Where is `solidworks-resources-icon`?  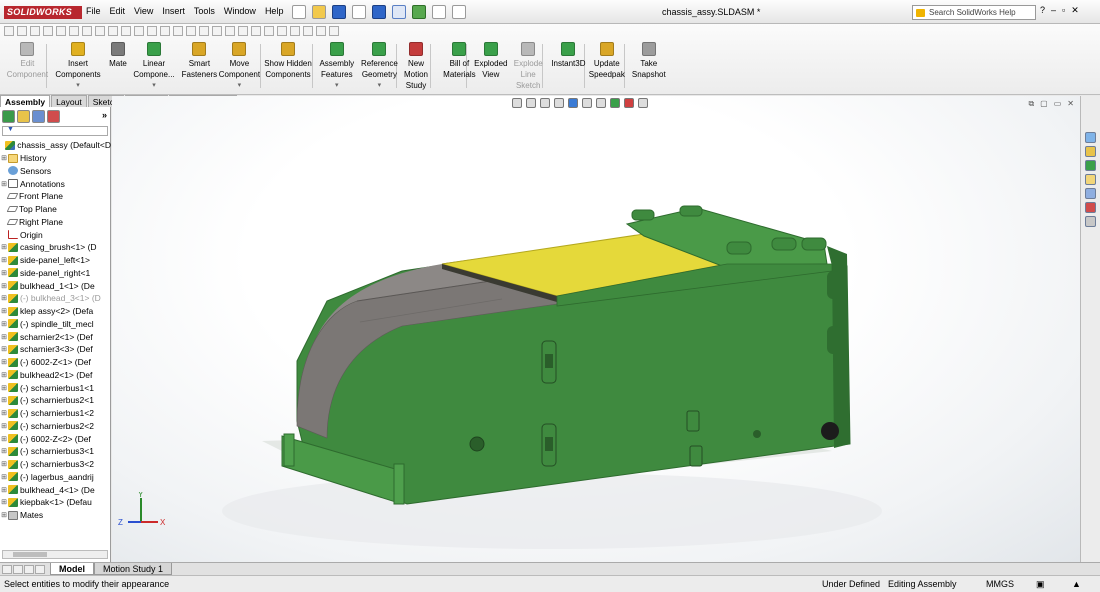 solidworks-resources-icon is located at coordinates (1090, 137).